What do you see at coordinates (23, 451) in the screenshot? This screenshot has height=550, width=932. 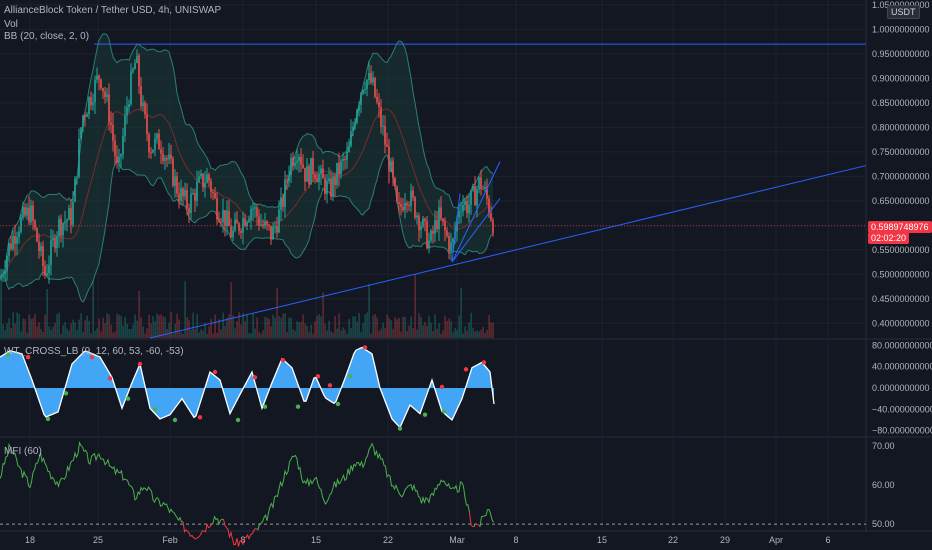 I see `mfi-indicator-label: MFI (60)` at bounding box center [23, 451].